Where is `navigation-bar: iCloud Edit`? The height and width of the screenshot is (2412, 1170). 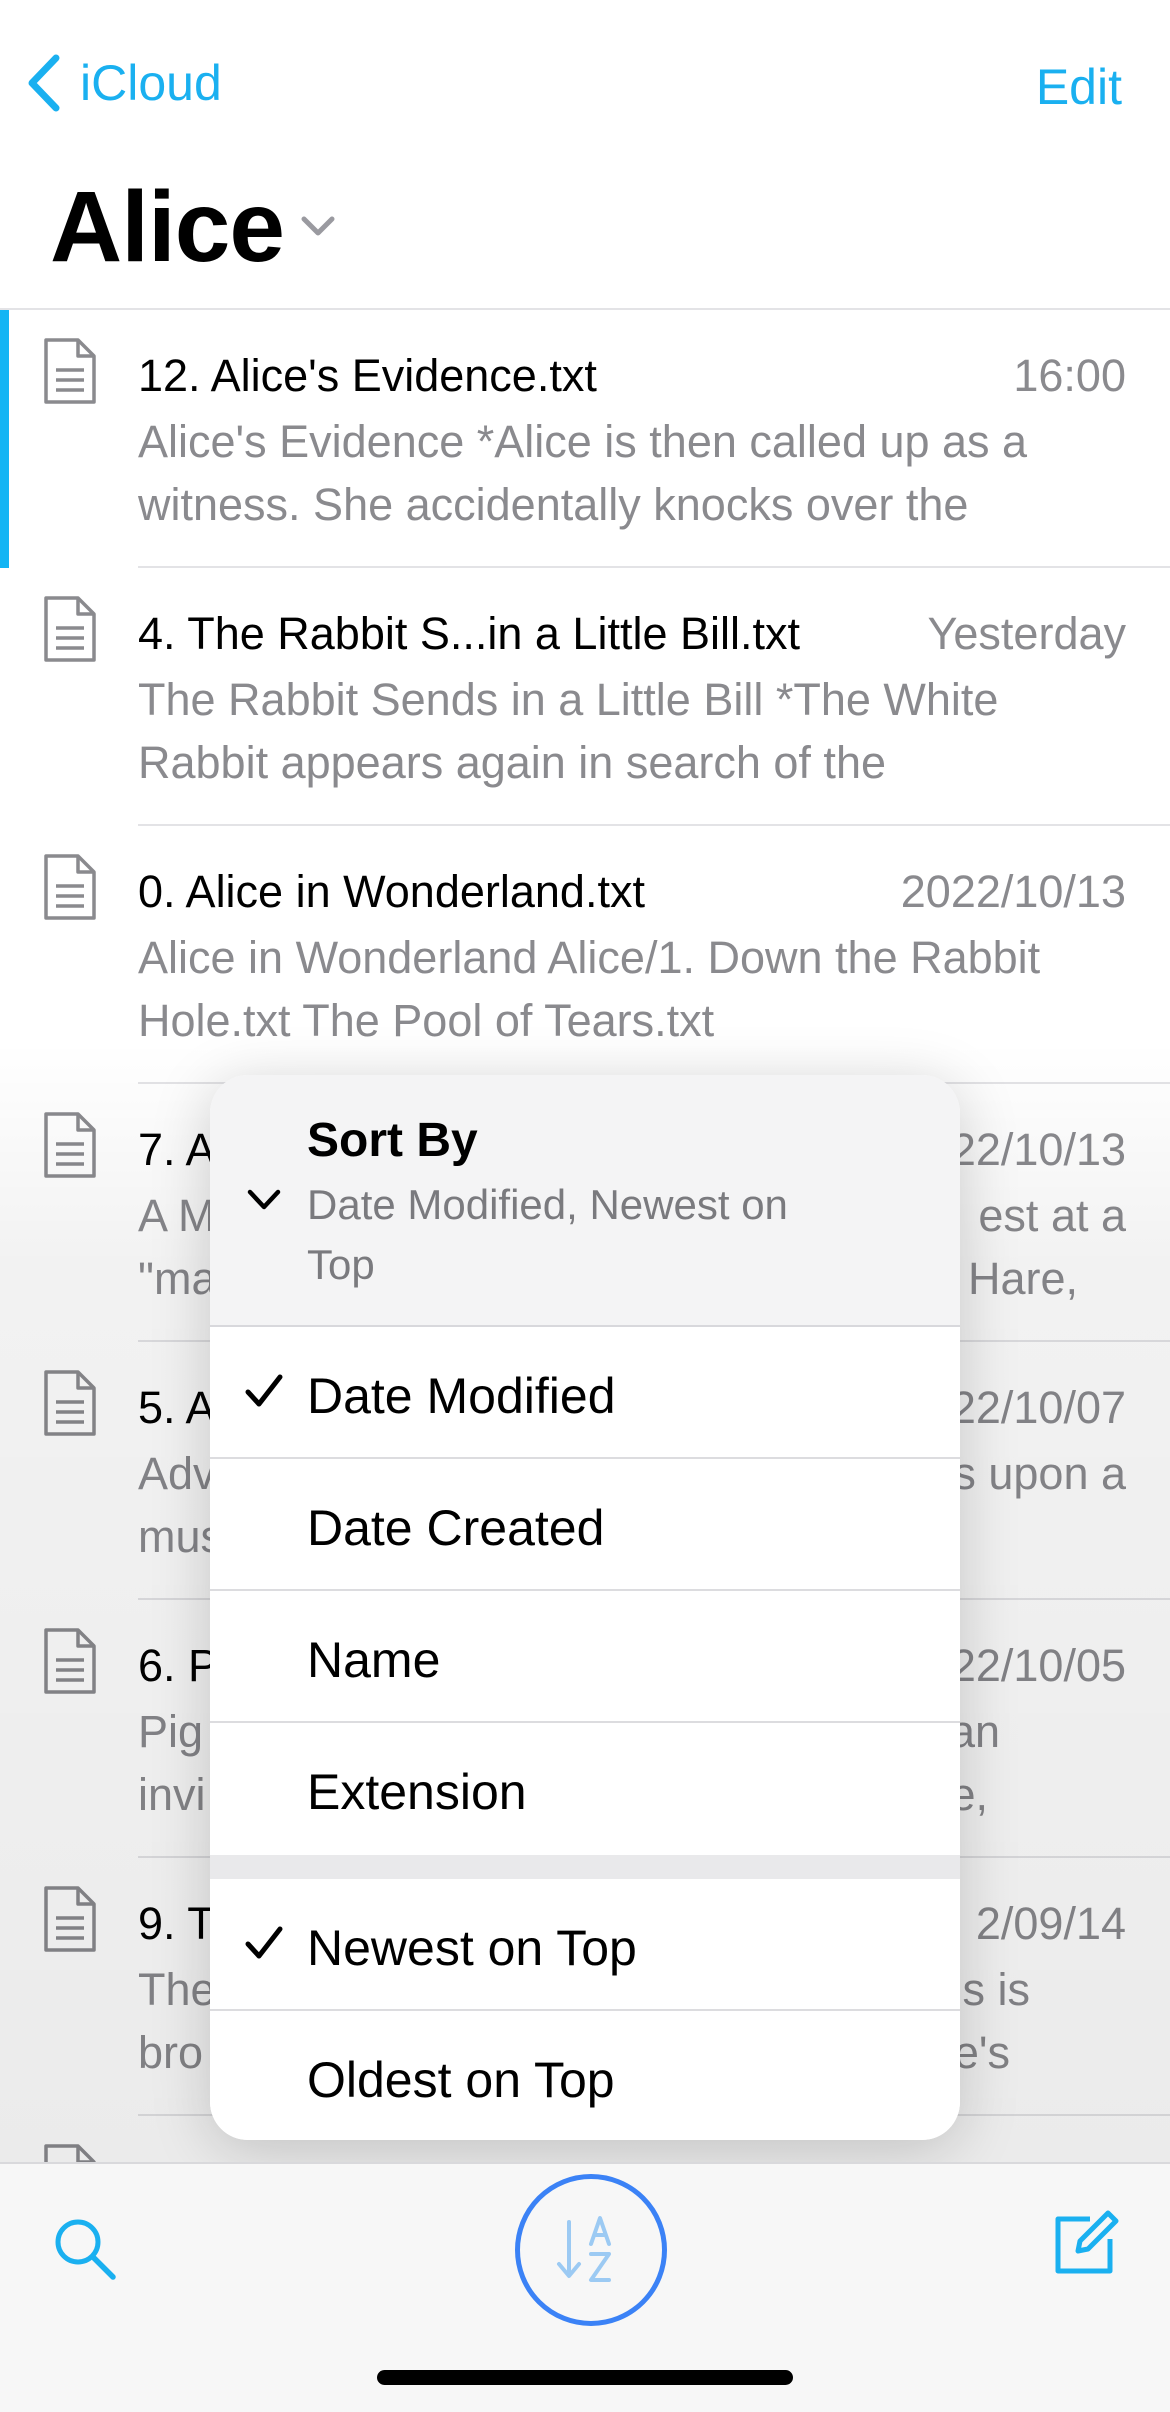
navigation-bar: iCloud Edit is located at coordinates (585, 85).